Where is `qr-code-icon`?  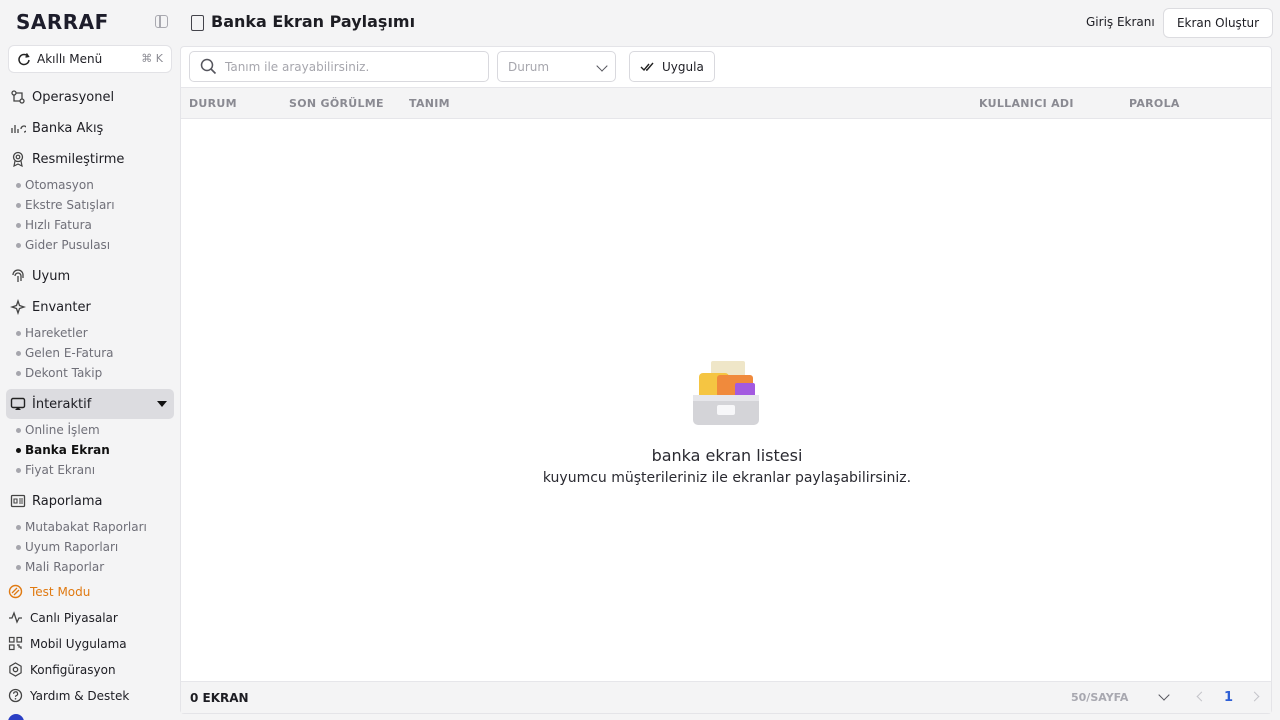 qr-code-icon is located at coordinates (15, 643).